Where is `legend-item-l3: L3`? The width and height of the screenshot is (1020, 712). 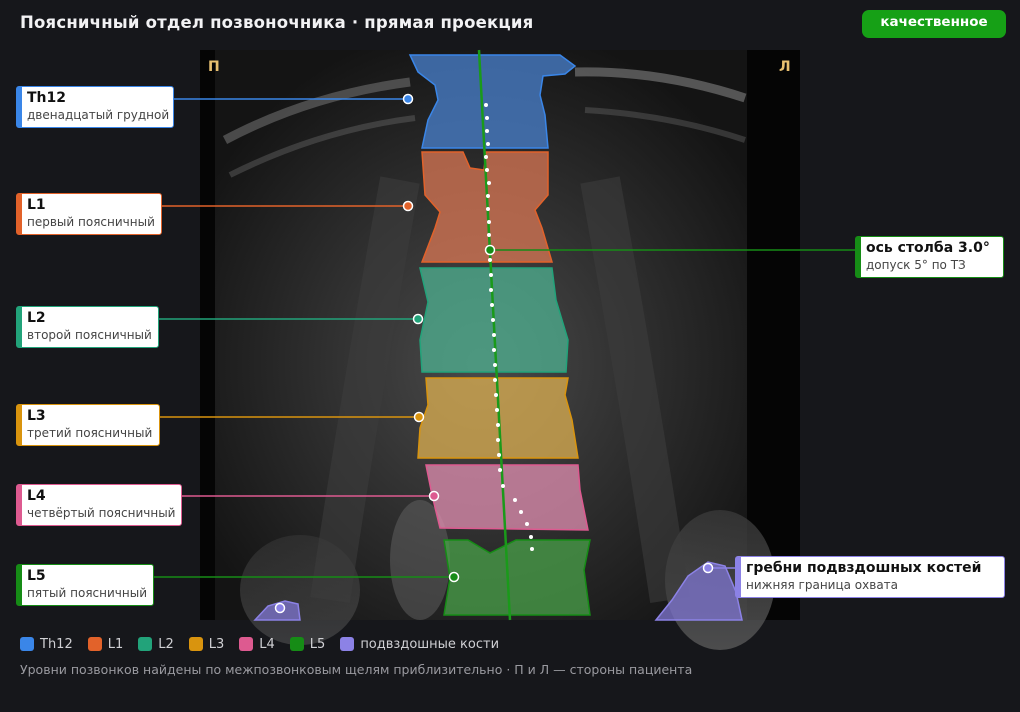 legend-item-l3: L3 is located at coordinates (206, 644).